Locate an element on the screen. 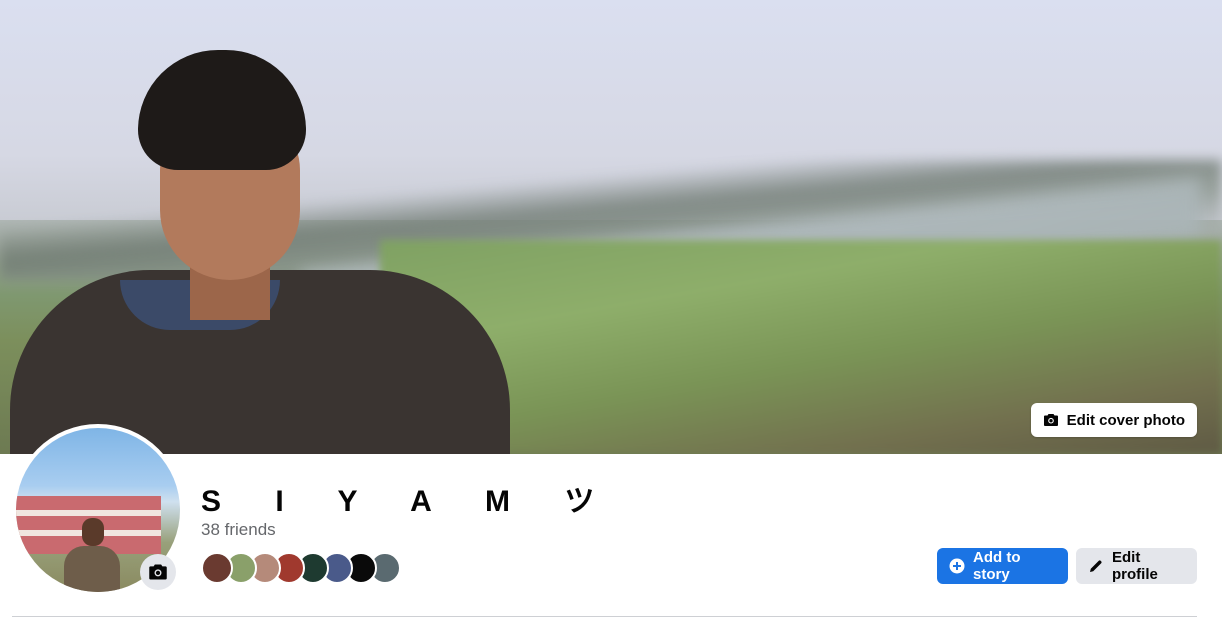 Image resolution: width=1222 pixels, height=624 pixels. add-to-story-label: Add to story is located at coordinates (997, 566).